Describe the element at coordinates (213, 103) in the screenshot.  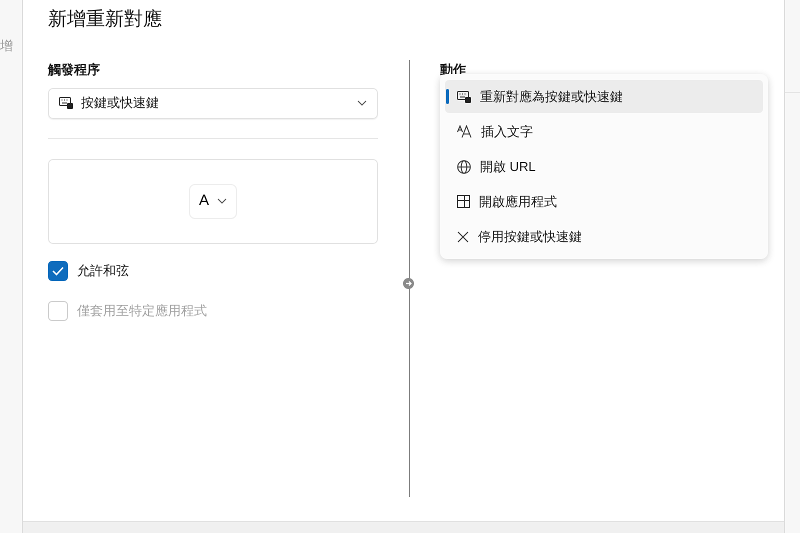
I see `trigger-dropdown: 按鍵或快速鍵` at that location.